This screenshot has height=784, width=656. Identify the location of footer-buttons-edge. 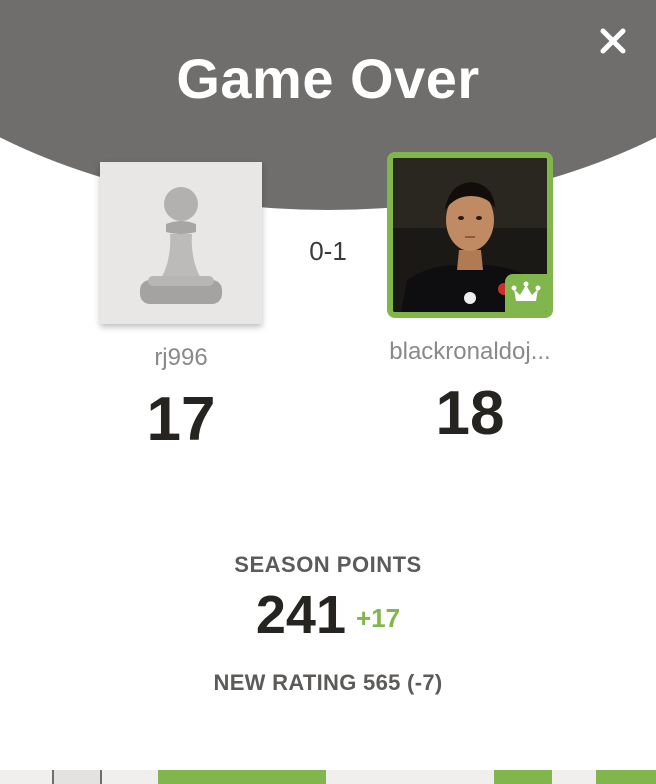
(328, 777).